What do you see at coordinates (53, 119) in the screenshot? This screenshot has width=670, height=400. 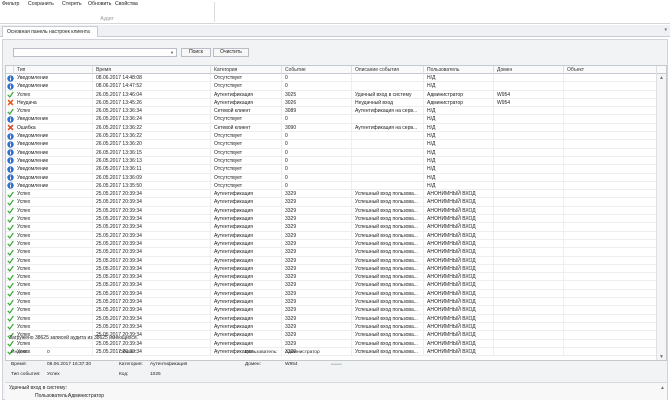 I see `cell-type: Уведомление` at bounding box center [53, 119].